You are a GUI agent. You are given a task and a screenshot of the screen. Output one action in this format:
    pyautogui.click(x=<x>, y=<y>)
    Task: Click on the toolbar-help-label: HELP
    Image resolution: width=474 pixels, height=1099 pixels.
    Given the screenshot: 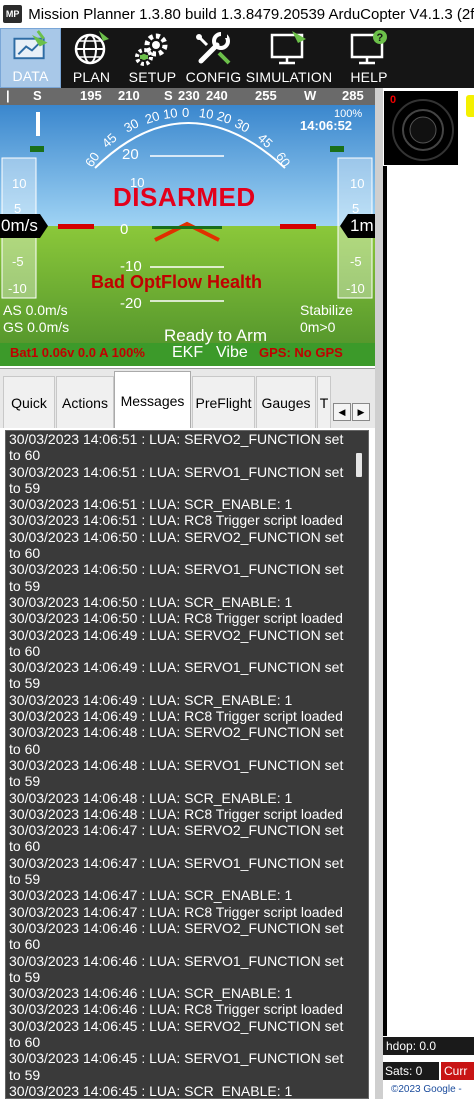 What is the action you would take?
    pyautogui.click(x=369, y=77)
    